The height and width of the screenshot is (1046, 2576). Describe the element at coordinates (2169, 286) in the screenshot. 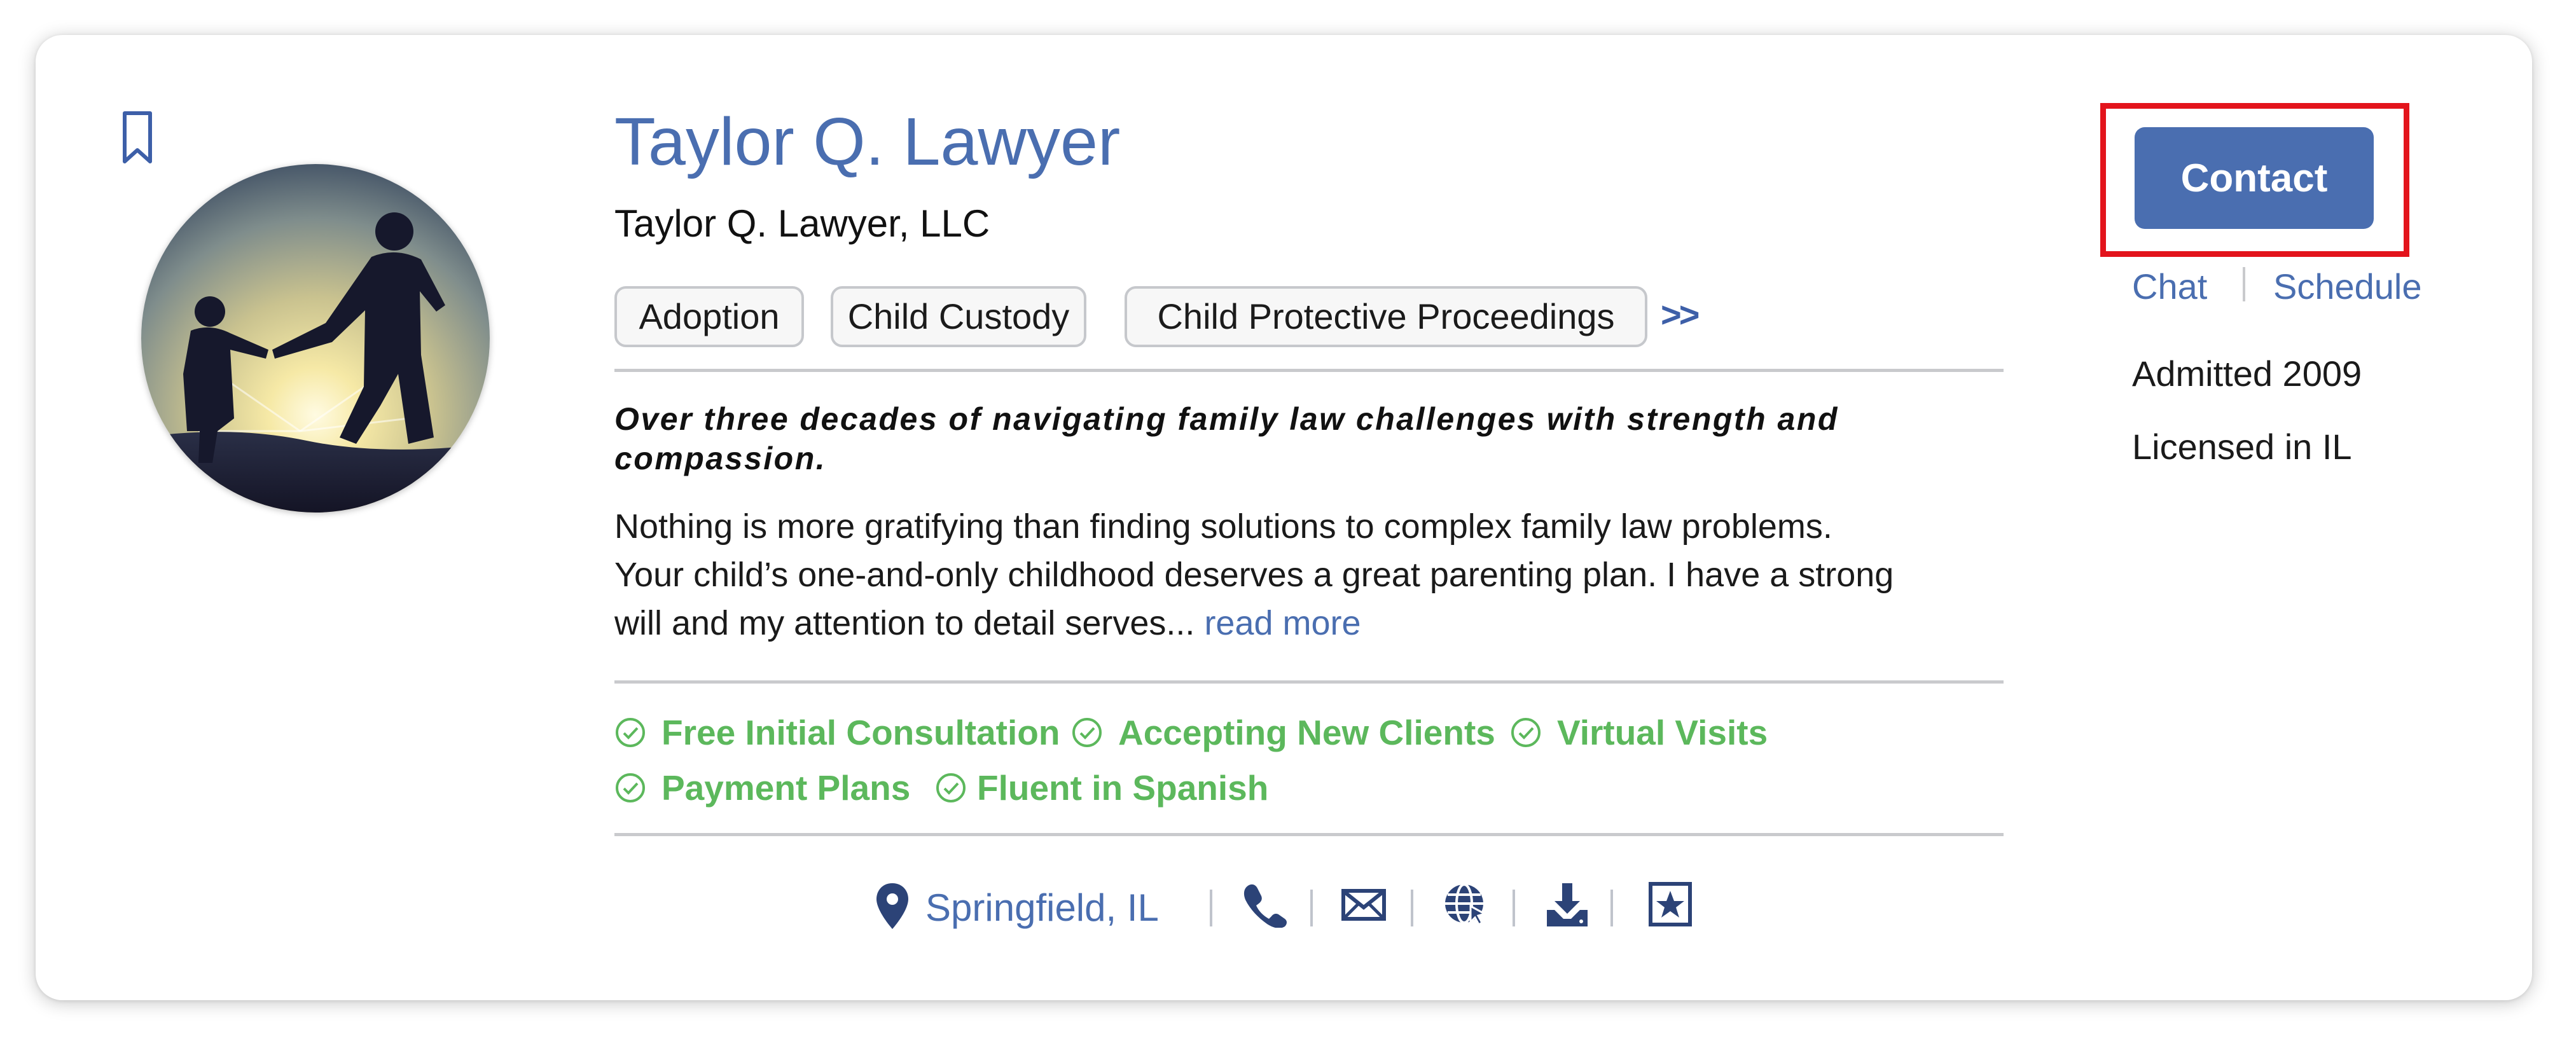

I see `chat-link: Chat` at that location.